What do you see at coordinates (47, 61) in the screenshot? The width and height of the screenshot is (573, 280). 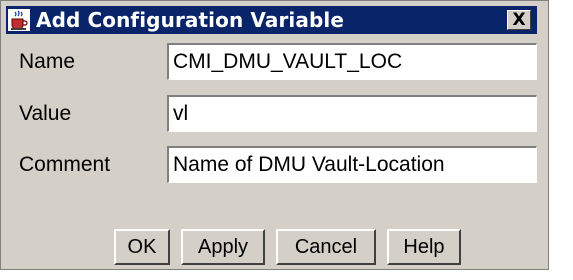 I see `name-label: Name` at bounding box center [47, 61].